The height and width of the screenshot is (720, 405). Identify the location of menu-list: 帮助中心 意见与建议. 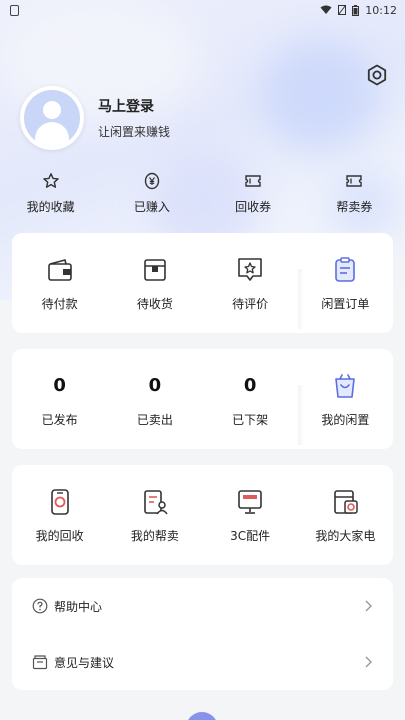
(202, 634).